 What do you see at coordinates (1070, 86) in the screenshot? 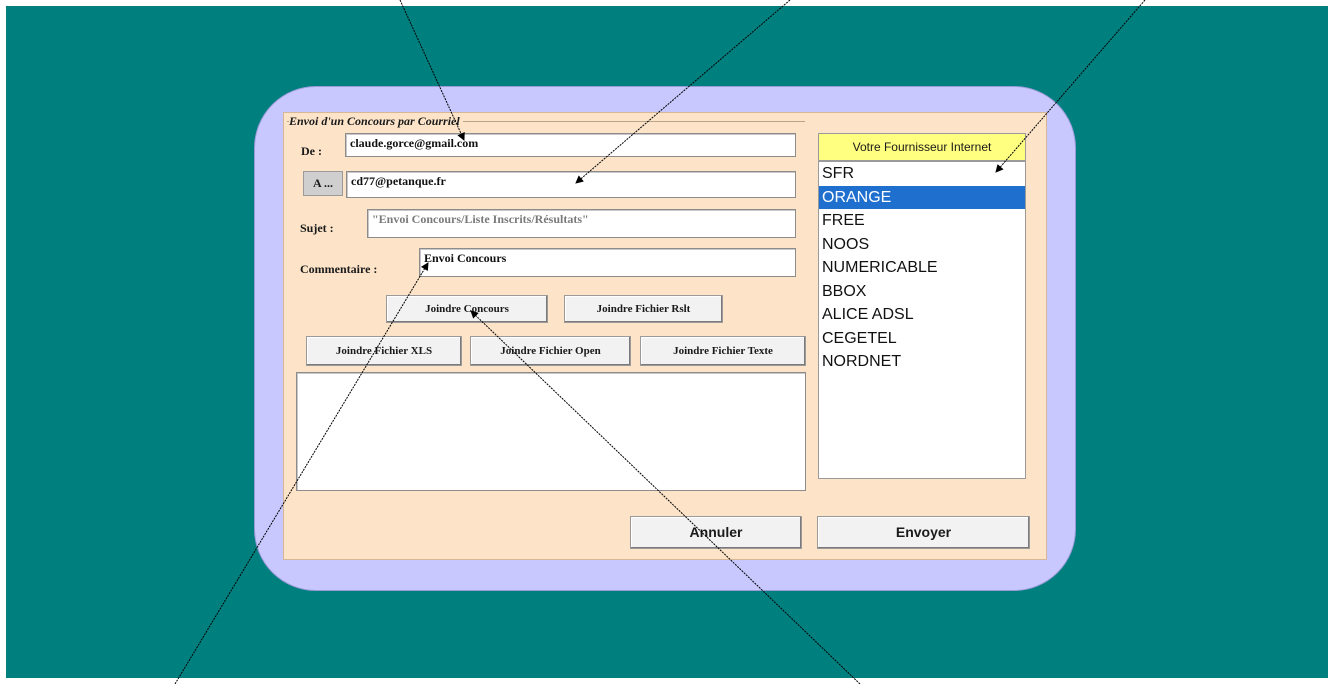
I see `arrow-to-isp-list` at bounding box center [1070, 86].